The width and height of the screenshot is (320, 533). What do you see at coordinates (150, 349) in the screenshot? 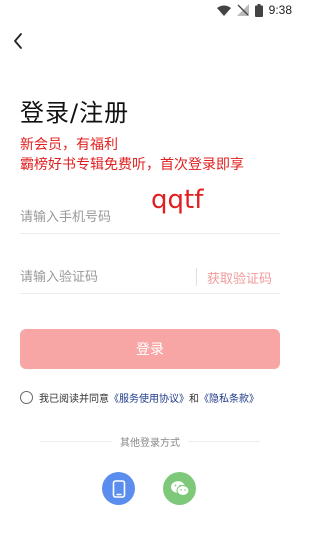
I see `login-button: 登录` at bounding box center [150, 349].